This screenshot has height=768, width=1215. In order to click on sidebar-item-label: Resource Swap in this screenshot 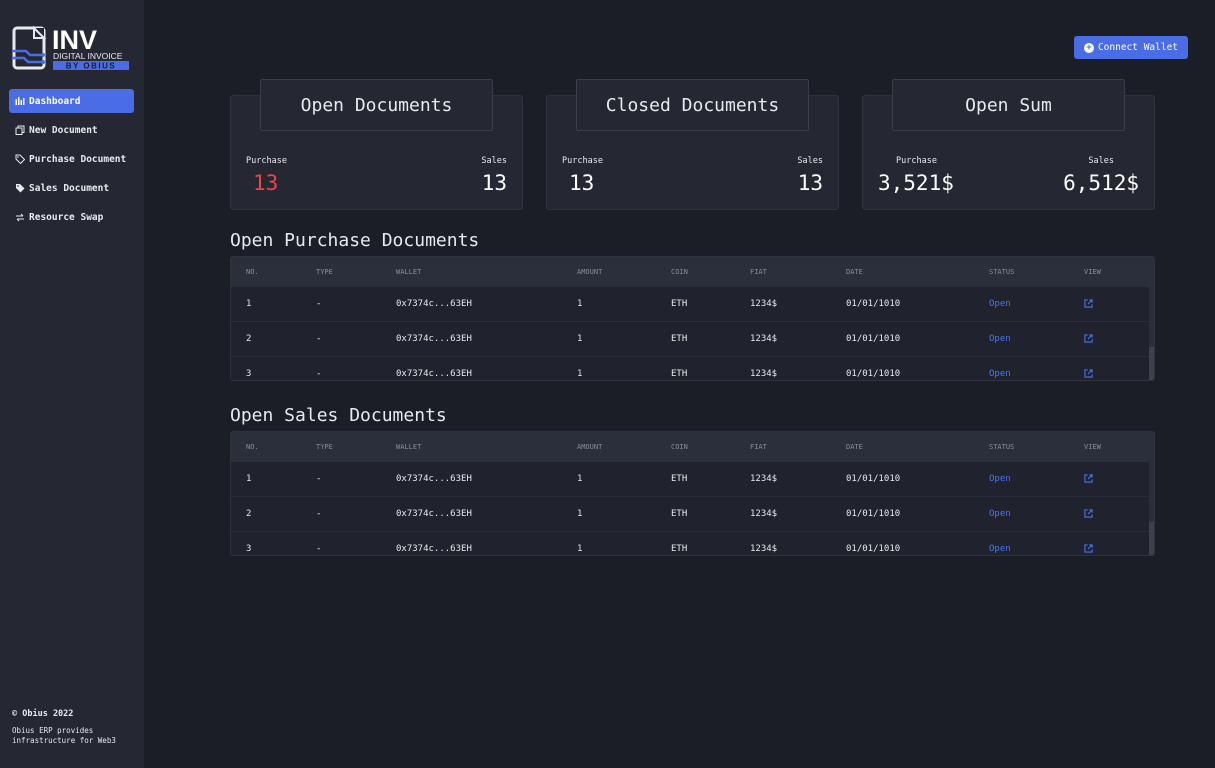, I will do `click(66, 217)`.